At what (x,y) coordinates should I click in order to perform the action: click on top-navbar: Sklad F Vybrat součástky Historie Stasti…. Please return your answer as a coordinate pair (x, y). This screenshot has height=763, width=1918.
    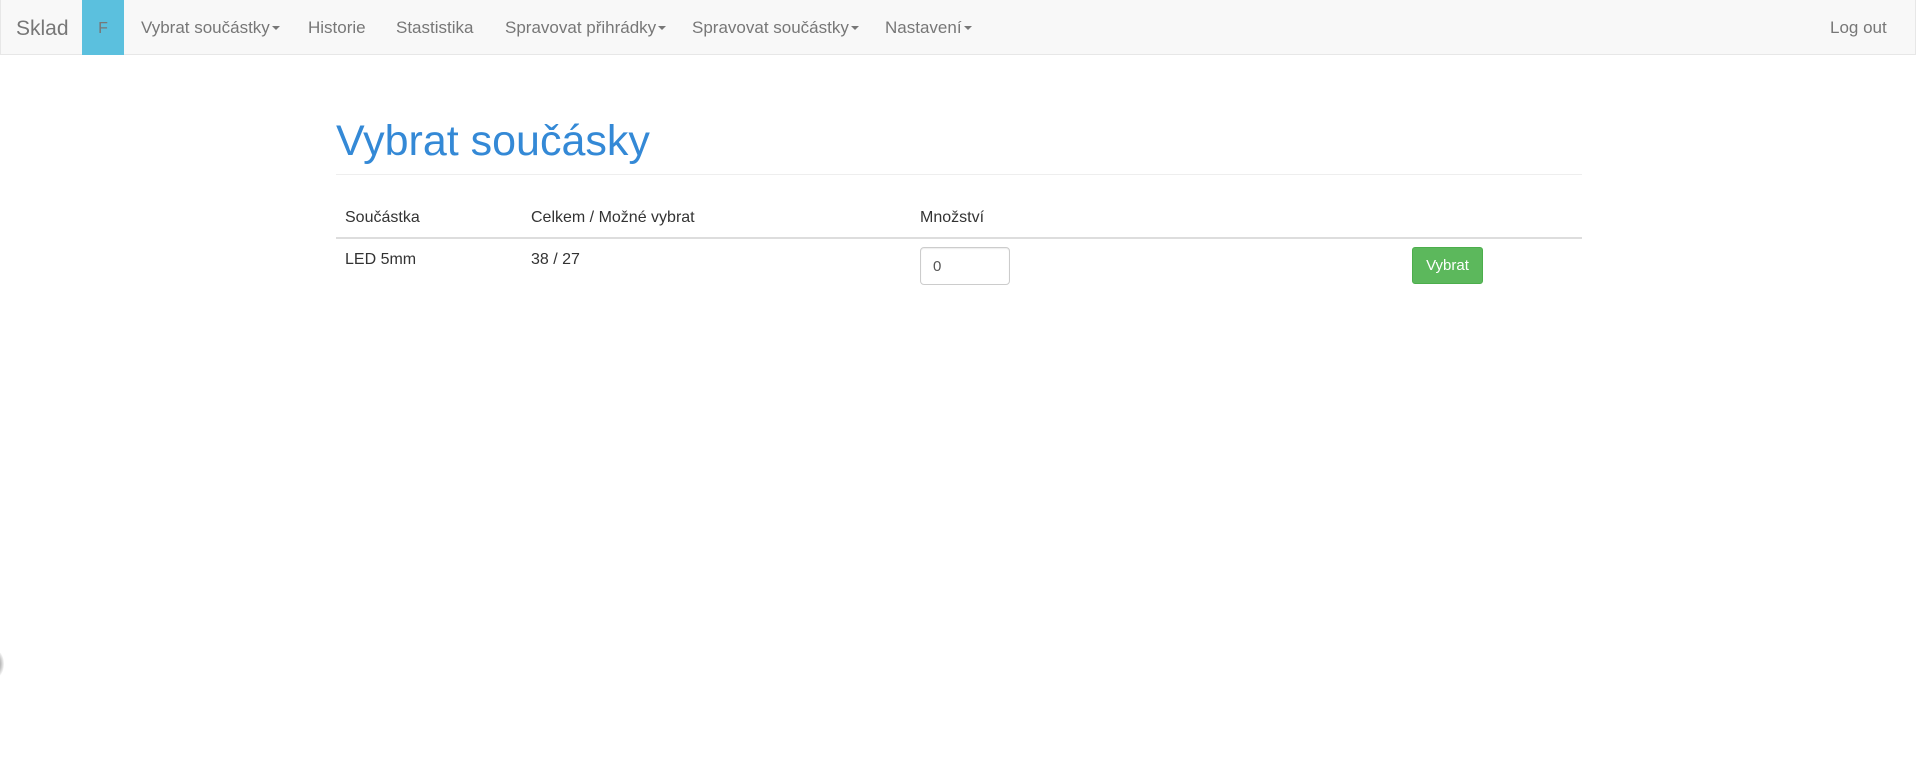
    Looking at the image, I should click on (958, 27).